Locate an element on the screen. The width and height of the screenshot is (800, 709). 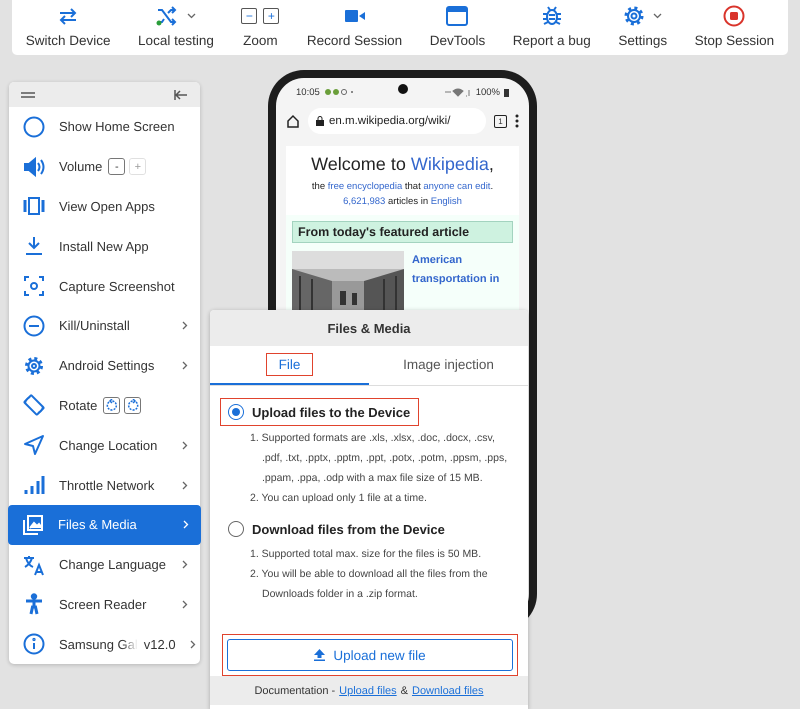
toolbar-button: Switch Device is located at coordinates (68, 27).